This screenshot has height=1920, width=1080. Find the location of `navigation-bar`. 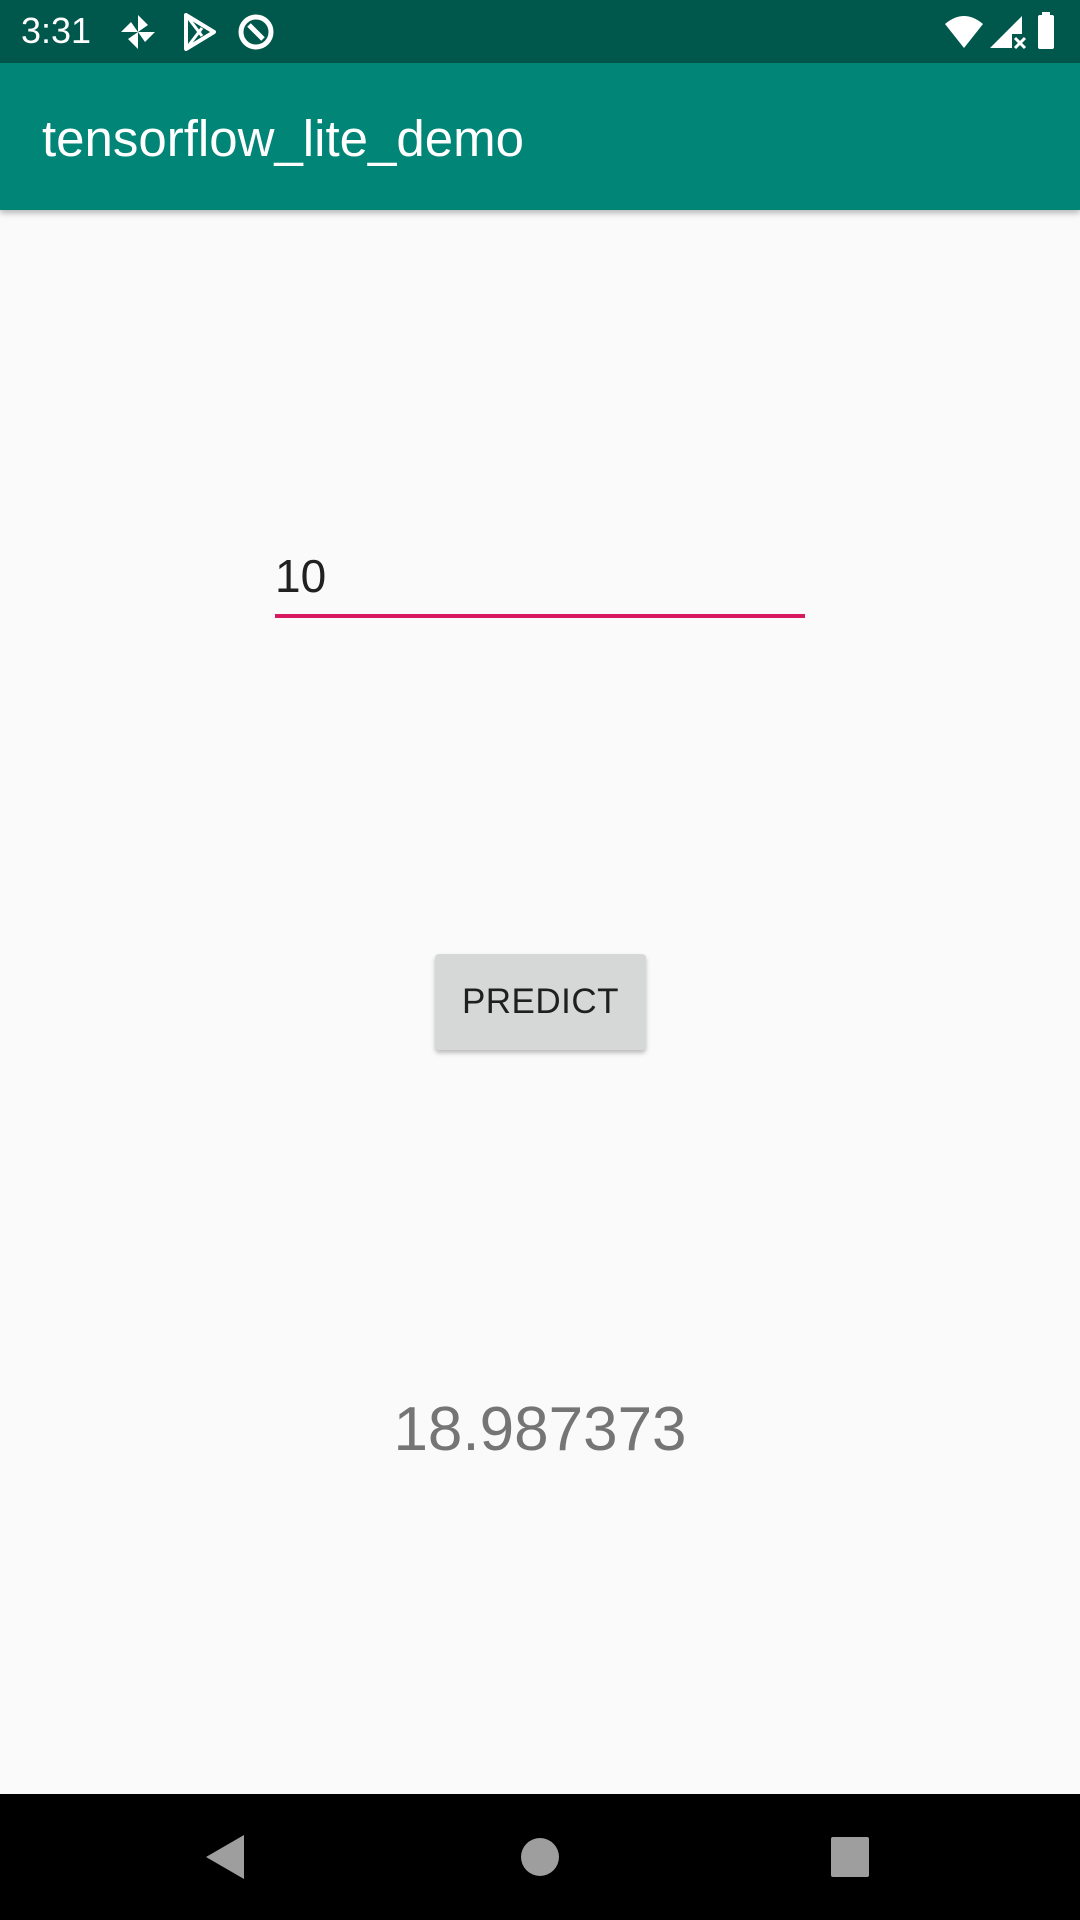

navigation-bar is located at coordinates (540, 1857).